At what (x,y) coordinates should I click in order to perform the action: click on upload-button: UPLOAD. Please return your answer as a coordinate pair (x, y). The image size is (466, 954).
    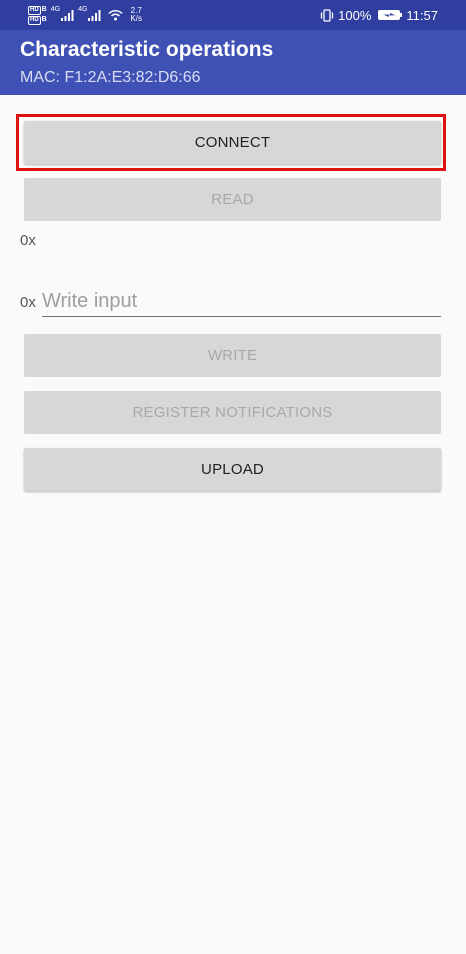
    Looking at the image, I should click on (232, 469).